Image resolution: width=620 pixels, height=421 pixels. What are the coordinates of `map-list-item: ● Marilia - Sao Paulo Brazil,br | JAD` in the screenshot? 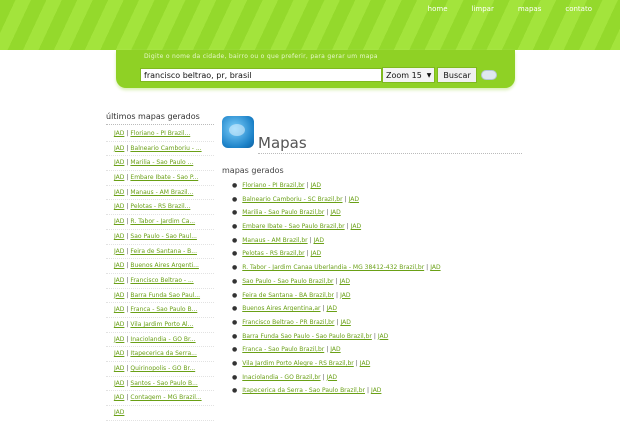 It's located at (336, 213).